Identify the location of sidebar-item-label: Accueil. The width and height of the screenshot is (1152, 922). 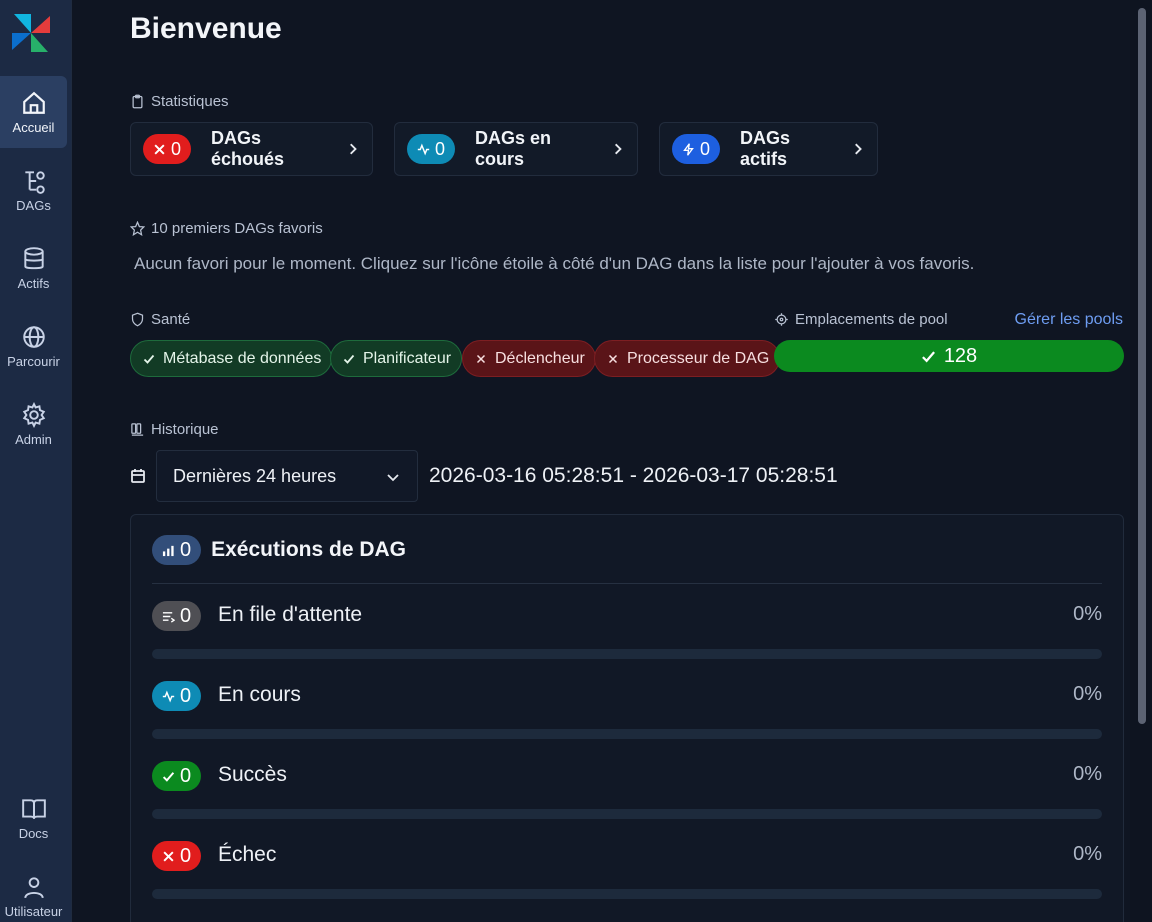
(33, 127).